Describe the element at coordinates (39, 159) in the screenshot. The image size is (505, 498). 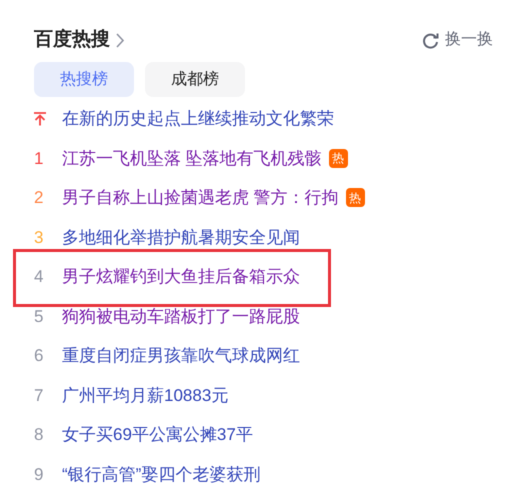
I see `rank-number: 1` at that location.